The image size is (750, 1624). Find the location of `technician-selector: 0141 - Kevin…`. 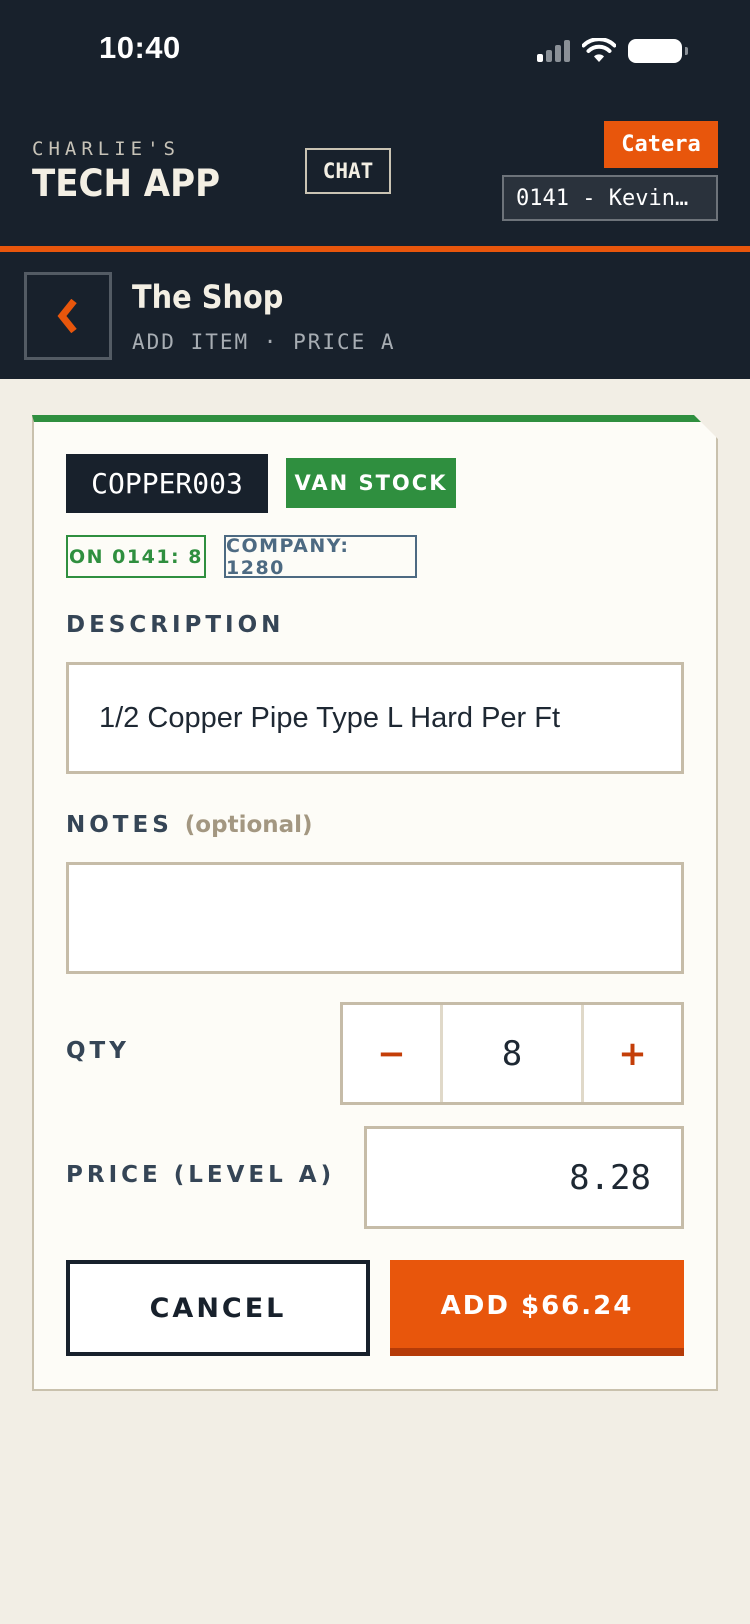

technician-selector: 0141 - Kevin… is located at coordinates (610, 198).